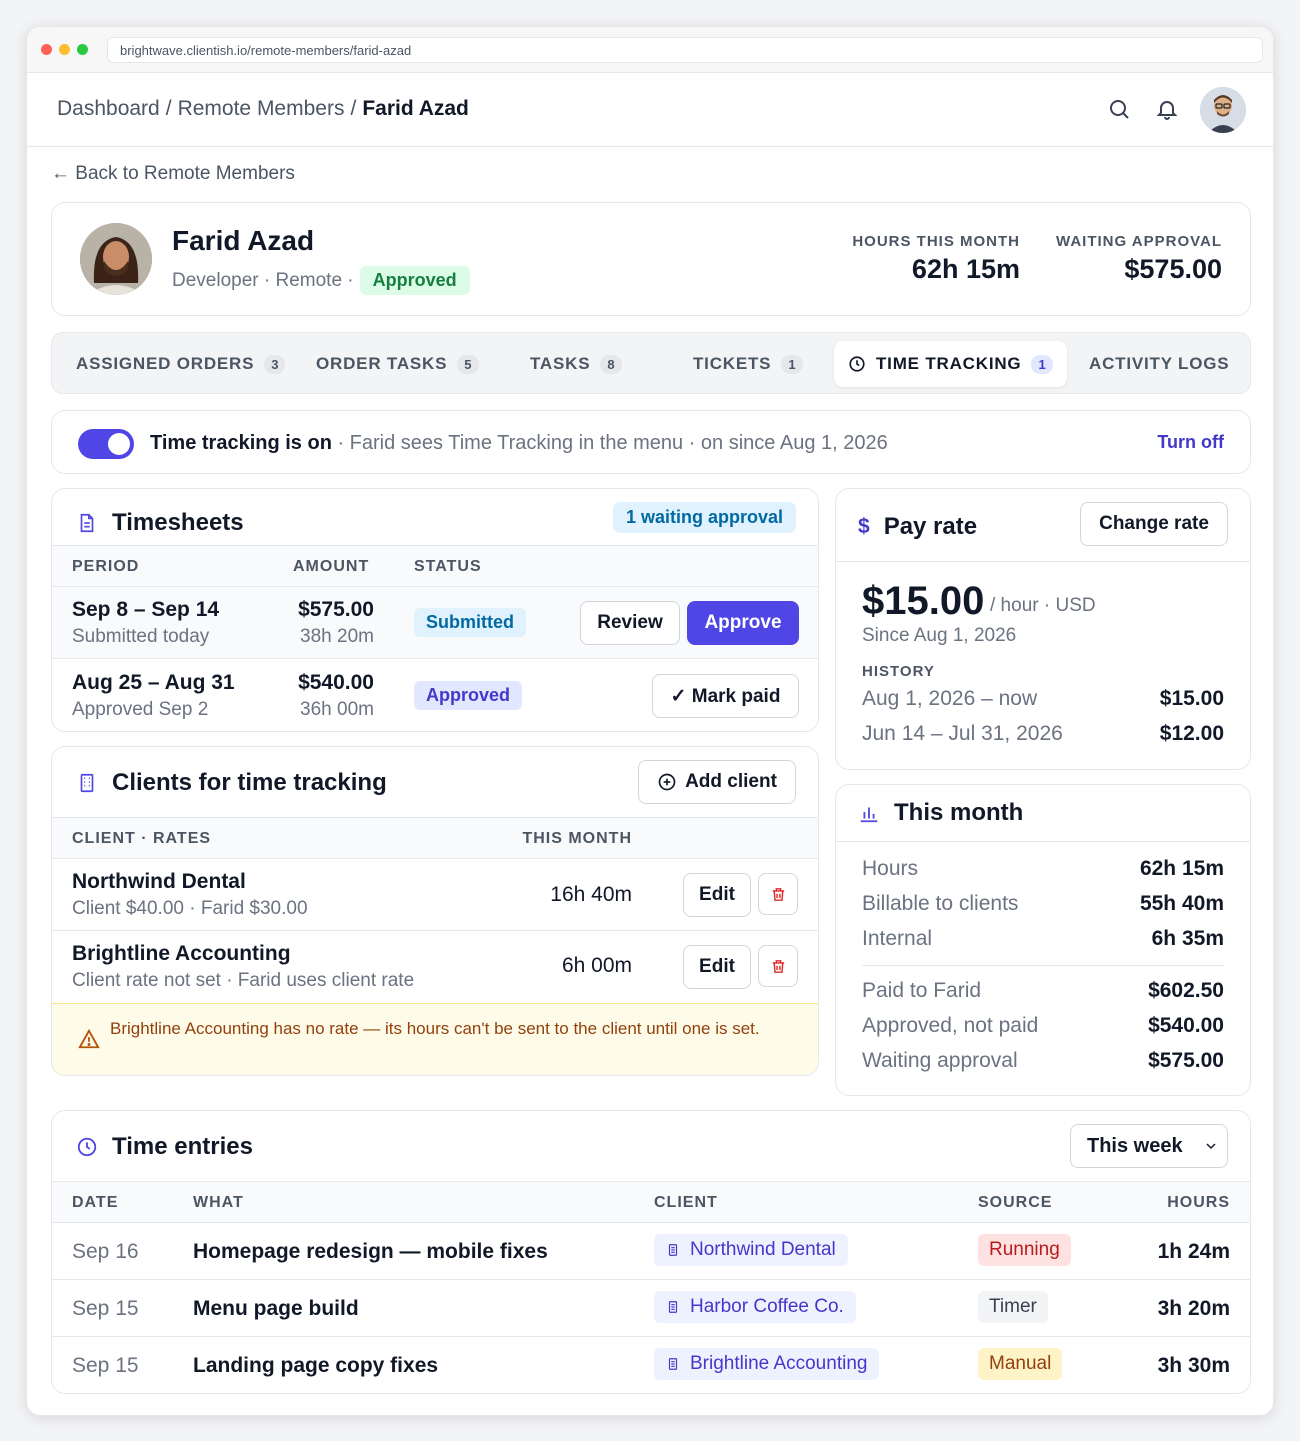 This screenshot has width=1300, height=1441. I want to click on entry-date: Sep 16, so click(105, 1251).